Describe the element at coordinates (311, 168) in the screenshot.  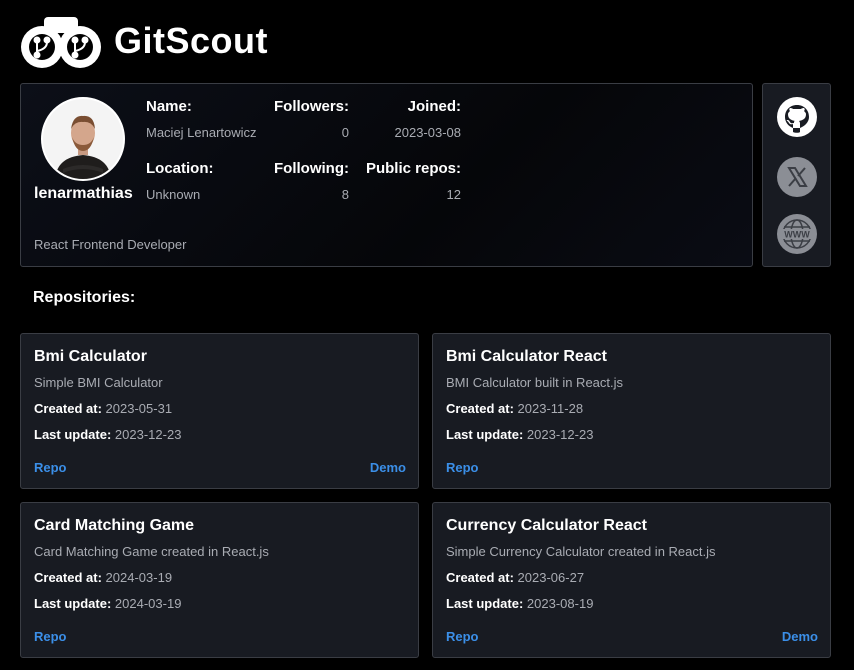
I see `following-label: Following:` at that location.